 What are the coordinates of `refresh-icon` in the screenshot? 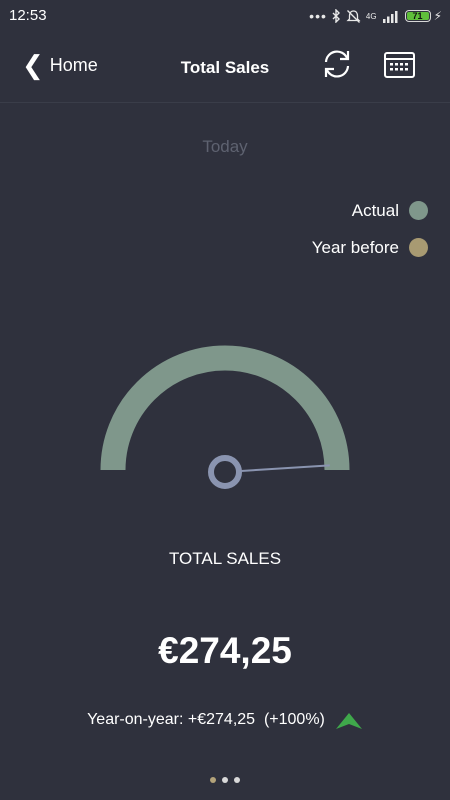 It's located at (337, 64).